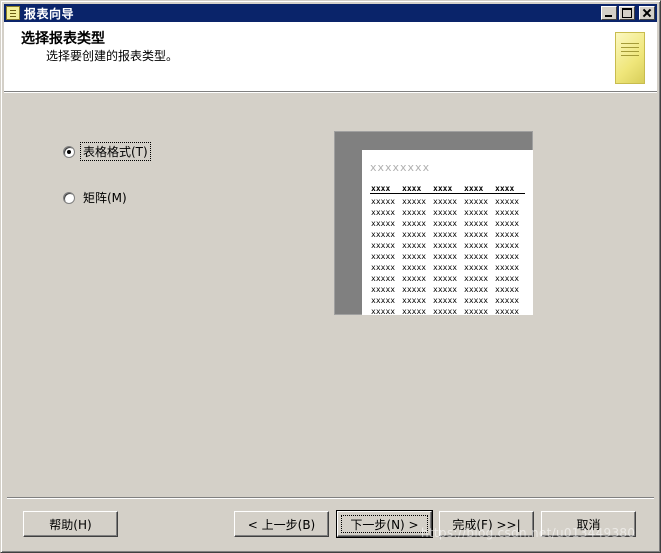  Describe the element at coordinates (69, 151) in the screenshot. I see `radio-tabular` at that location.